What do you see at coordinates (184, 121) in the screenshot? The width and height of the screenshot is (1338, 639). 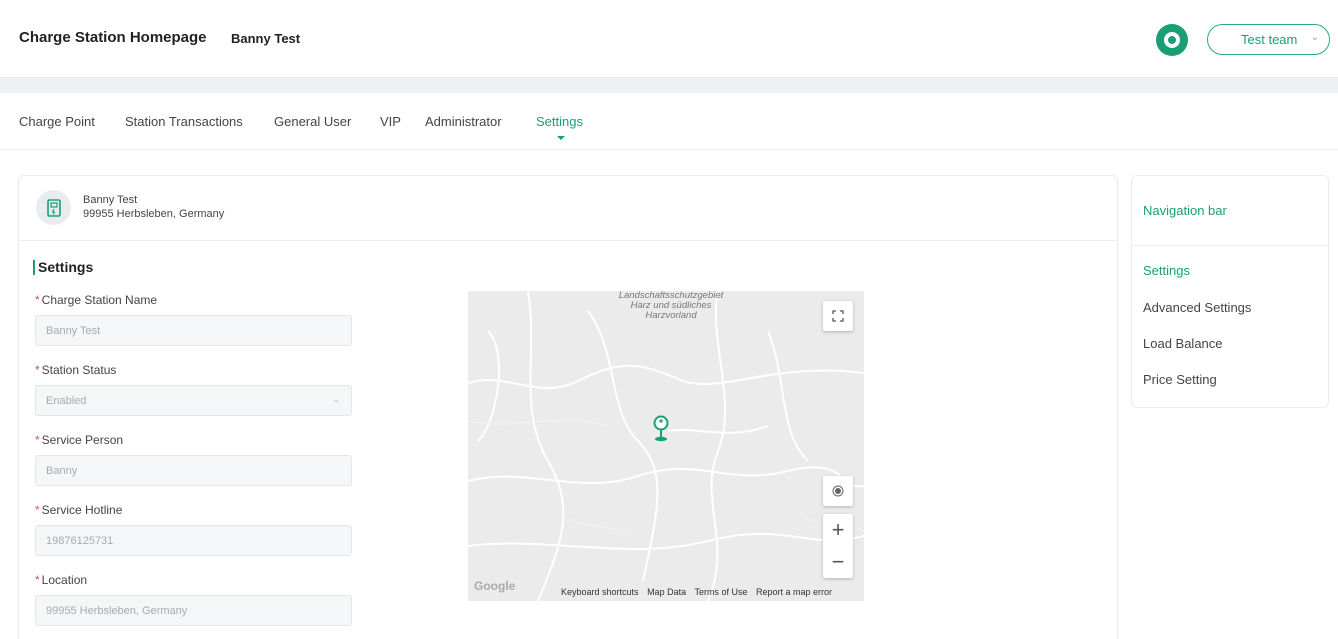 I see `tab-station-transactions: Station Transactions` at bounding box center [184, 121].